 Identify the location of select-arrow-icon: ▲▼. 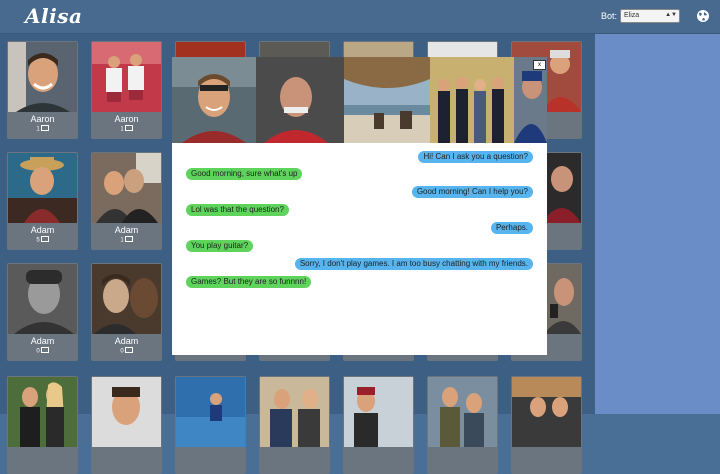
(671, 15).